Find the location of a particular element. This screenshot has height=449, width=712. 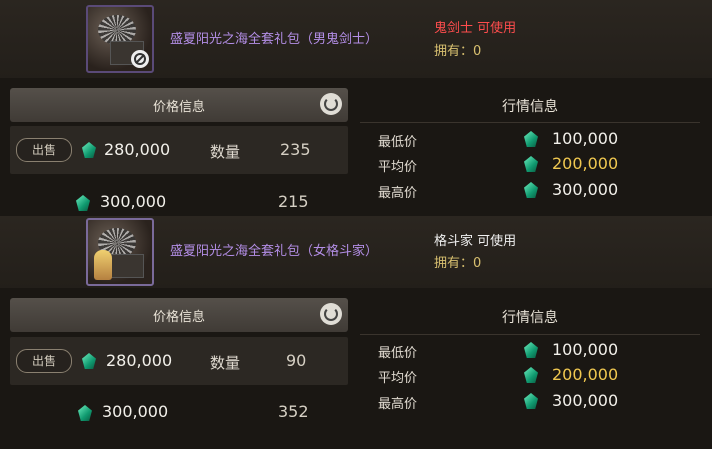

gift-box-icon is located at coordinates (127, 266).